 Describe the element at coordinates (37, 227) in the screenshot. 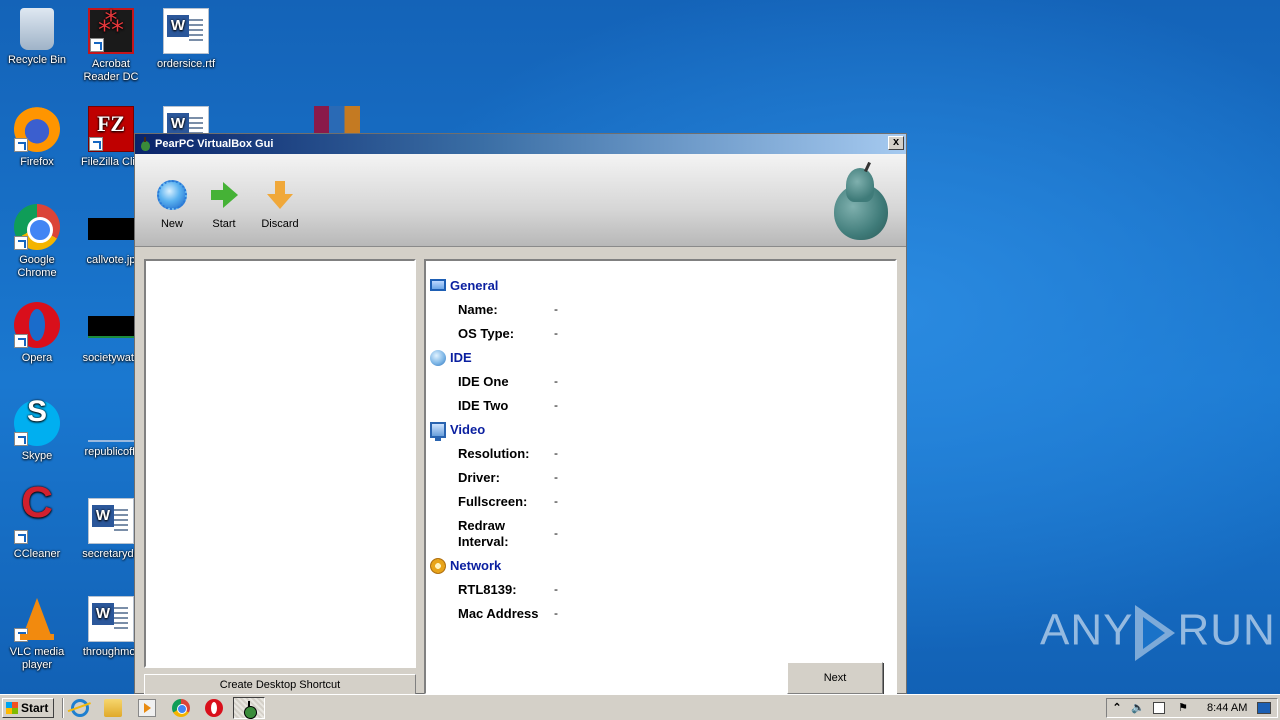

I see `chrome-icon` at that location.